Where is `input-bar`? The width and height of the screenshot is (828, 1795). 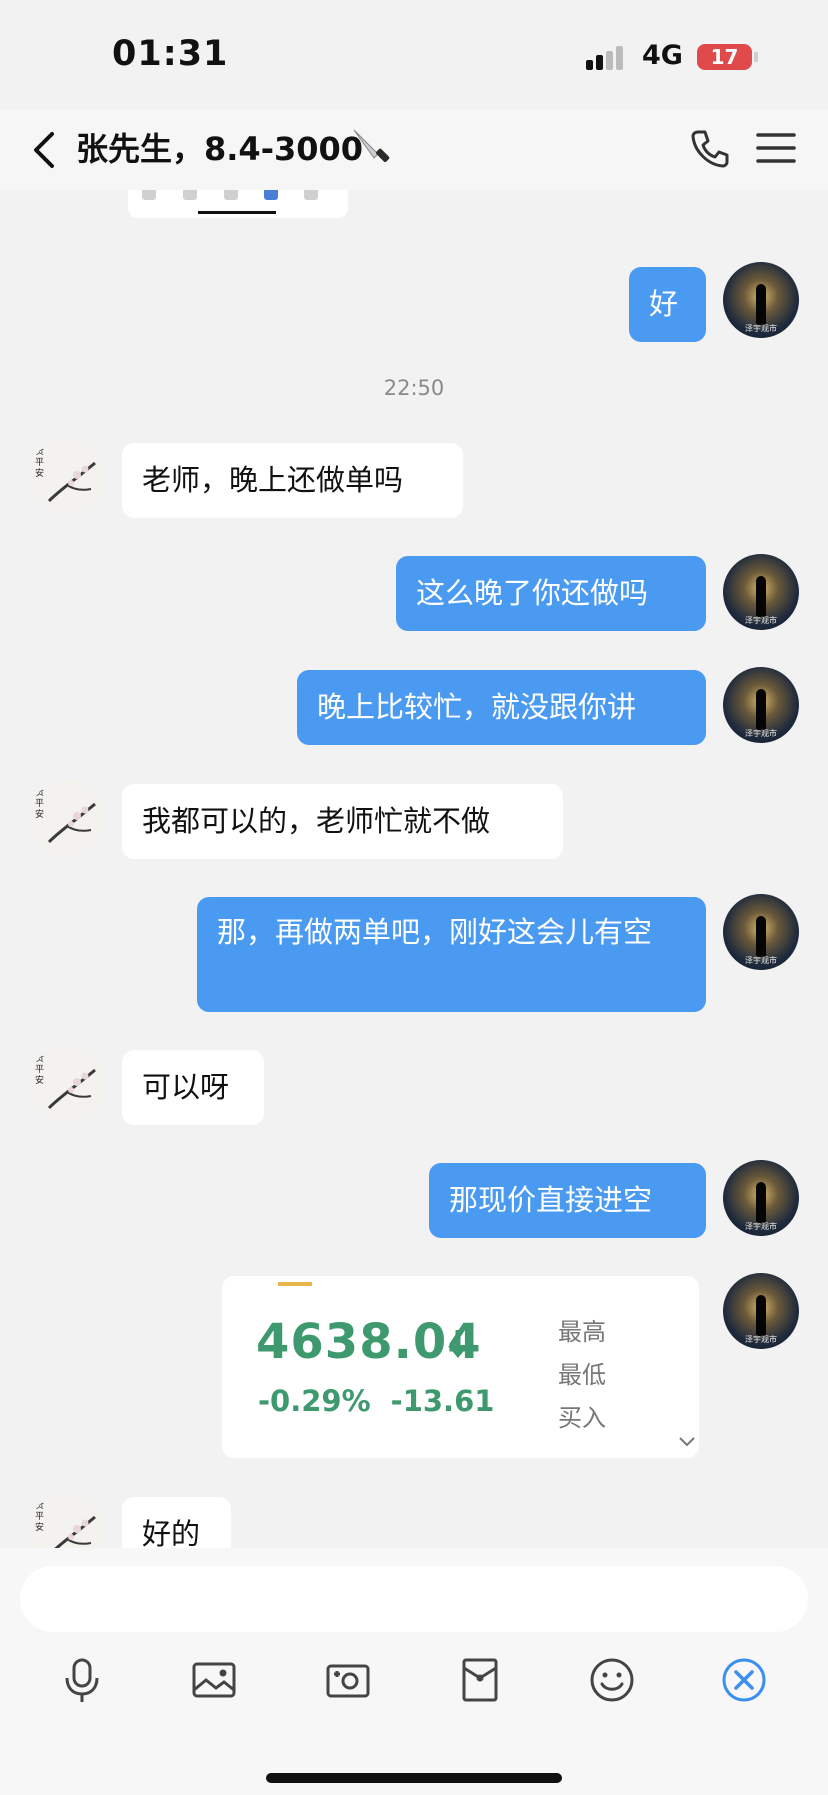 input-bar is located at coordinates (414, 1671).